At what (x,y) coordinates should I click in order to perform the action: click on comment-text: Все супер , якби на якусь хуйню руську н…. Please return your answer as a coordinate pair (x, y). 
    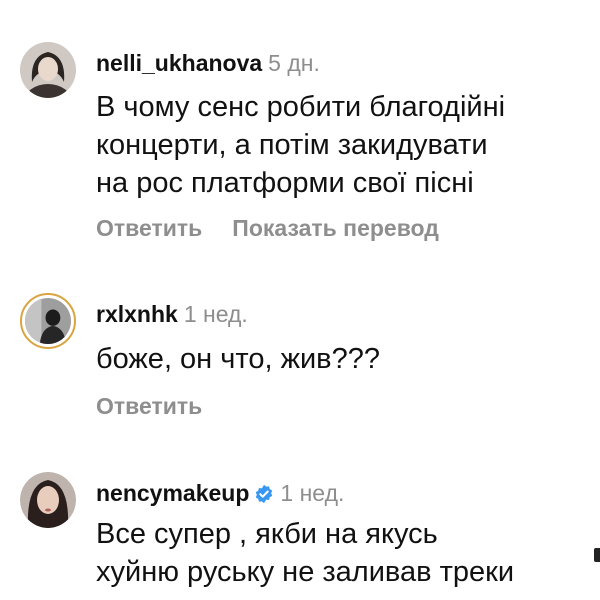
    Looking at the image, I should click on (341, 553).